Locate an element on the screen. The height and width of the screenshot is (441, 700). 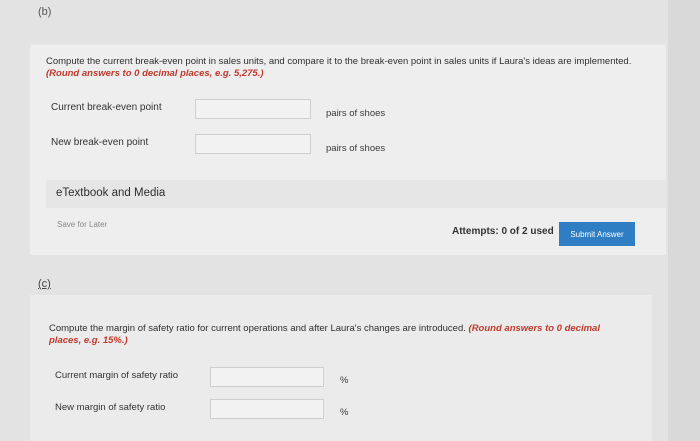
page-margin is located at coordinates (684, 220).